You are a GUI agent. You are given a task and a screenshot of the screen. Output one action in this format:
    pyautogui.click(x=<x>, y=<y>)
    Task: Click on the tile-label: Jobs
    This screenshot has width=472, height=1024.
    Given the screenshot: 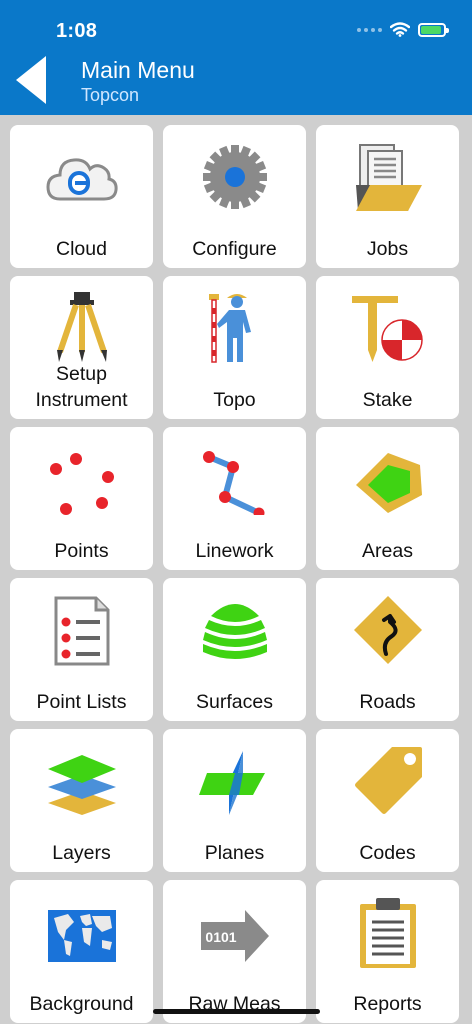 What is the action you would take?
    pyautogui.click(x=387, y=249)
    